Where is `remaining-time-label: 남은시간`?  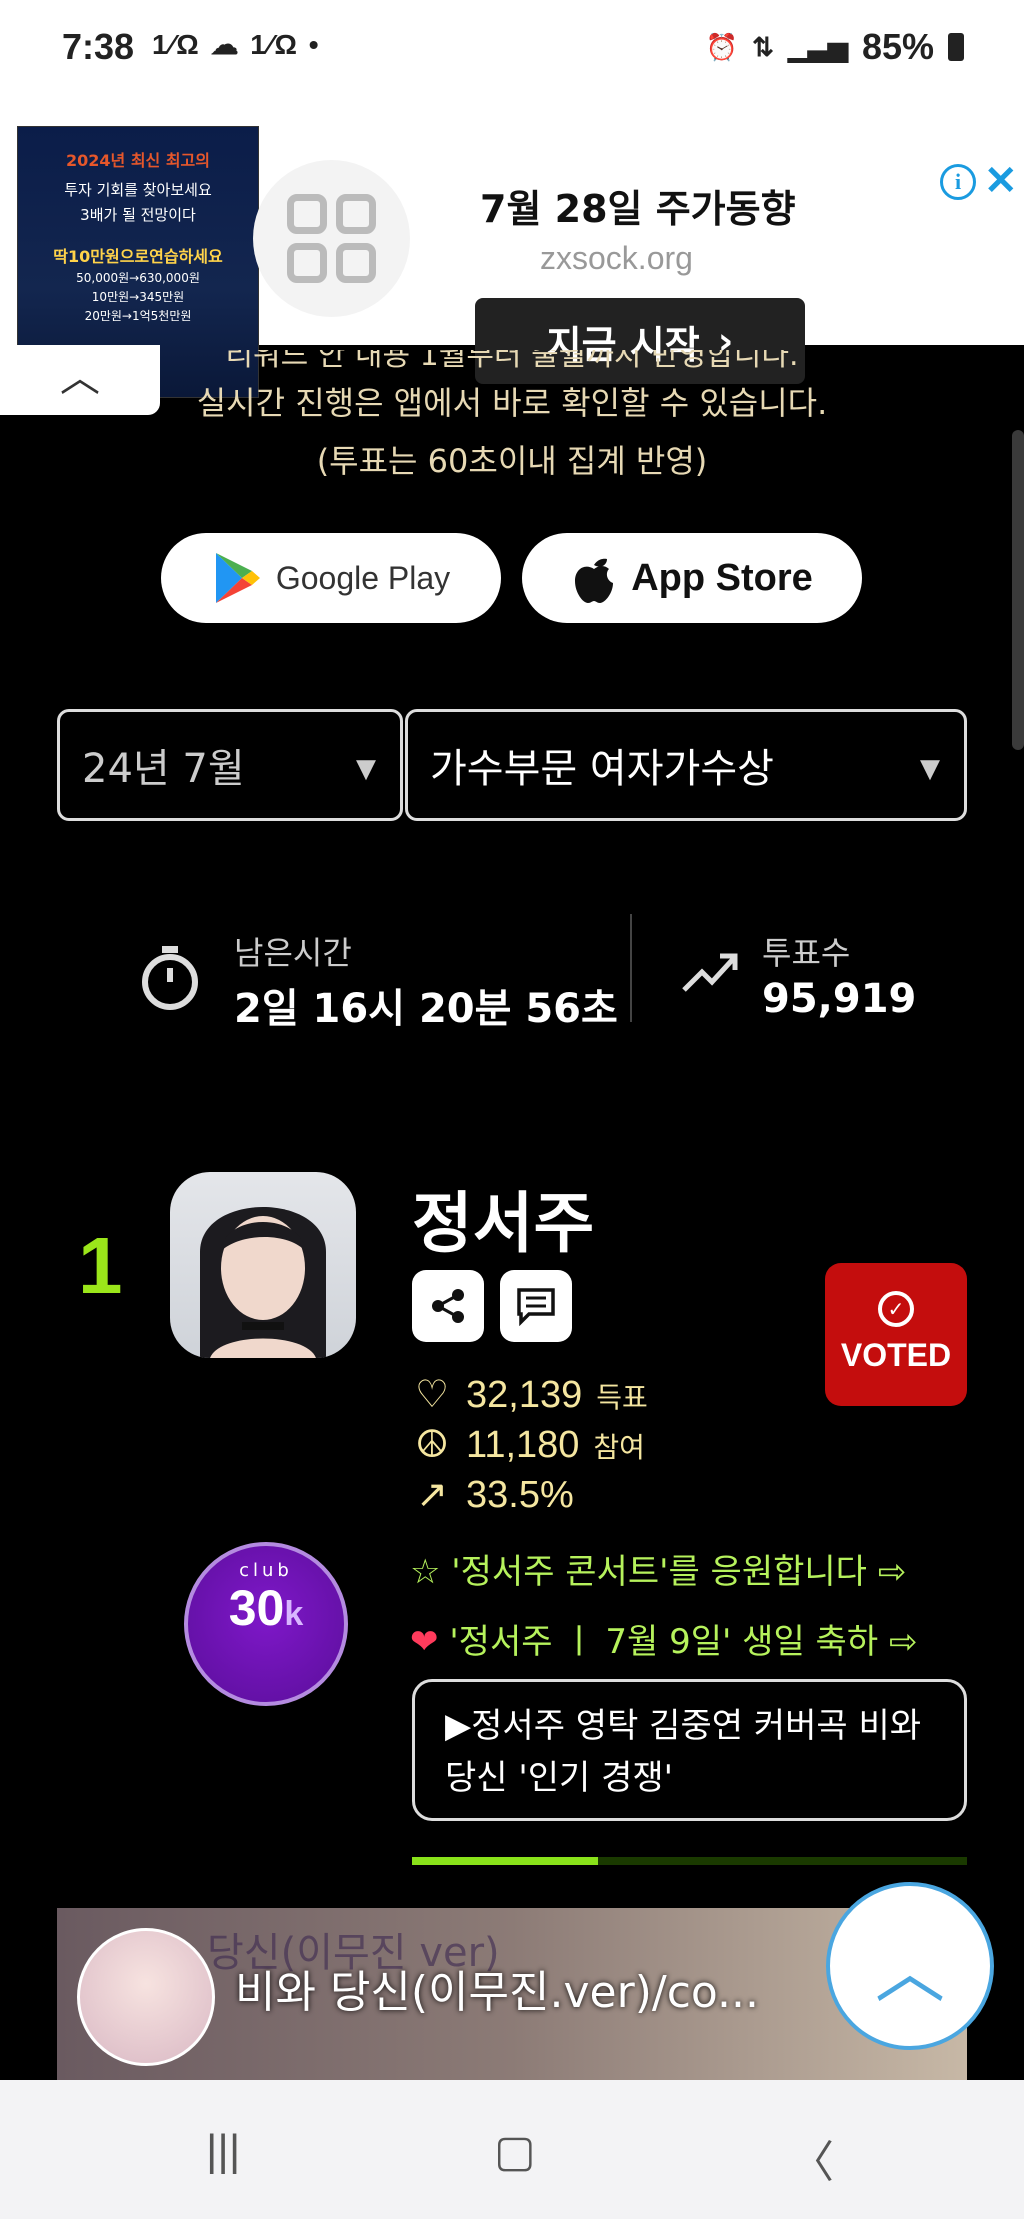
remaining-time-label: 남은시간 is located at coordinates (293, 953).